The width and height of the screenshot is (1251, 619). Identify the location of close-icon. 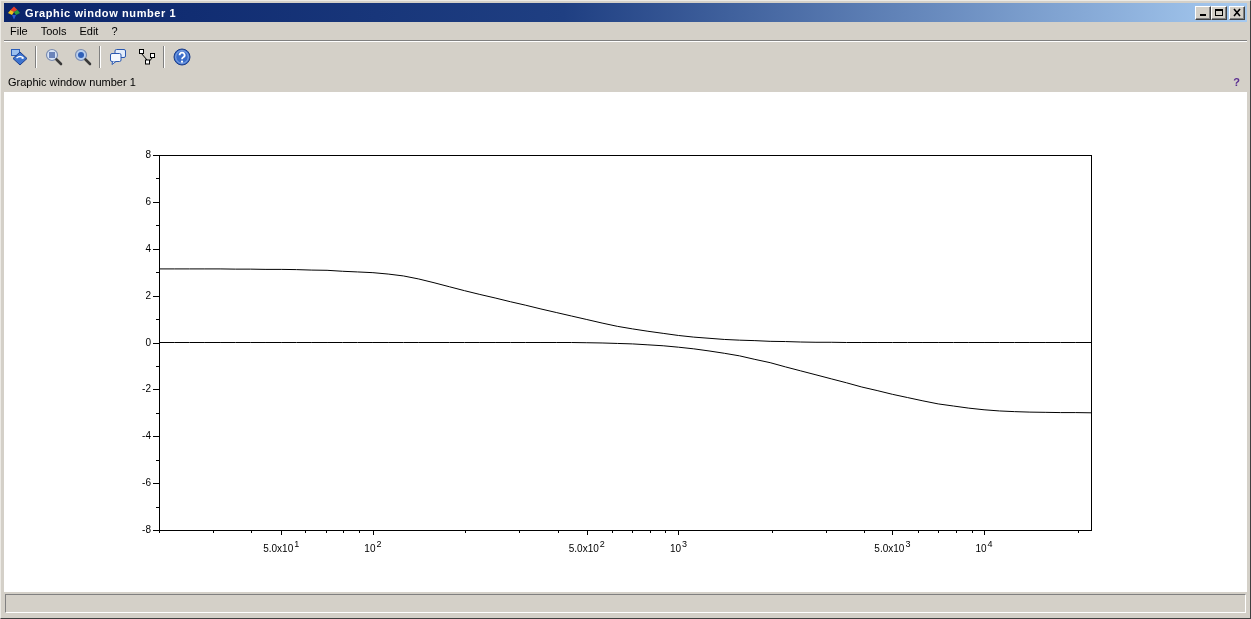
(1237, 12).